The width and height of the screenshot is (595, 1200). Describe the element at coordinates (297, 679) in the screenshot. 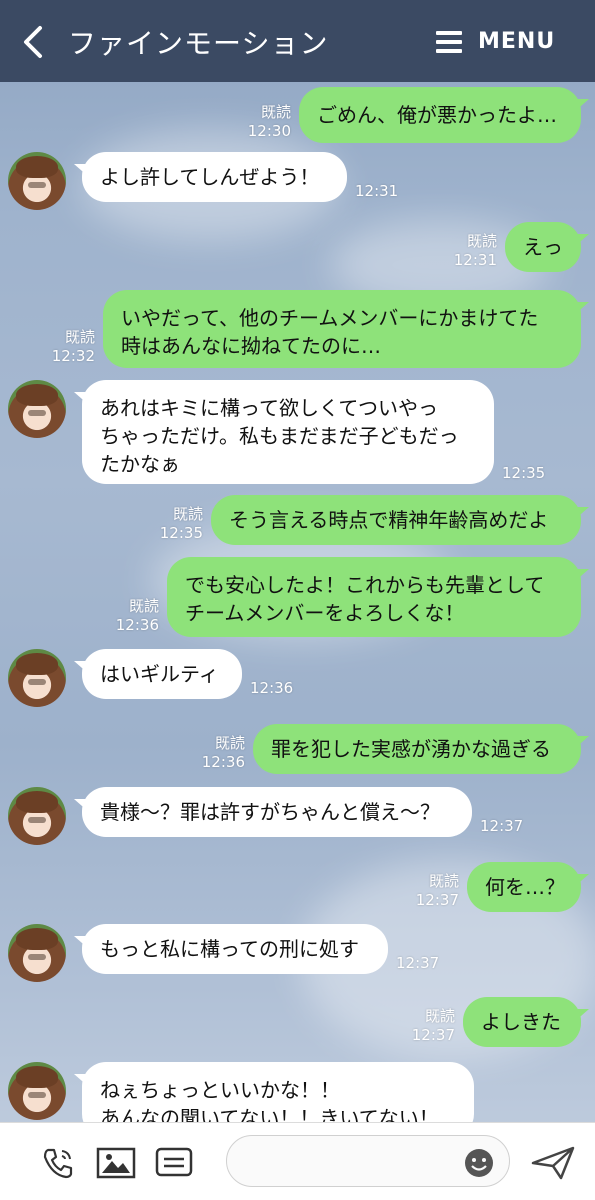

I see `incoming-message: 12:36 はいギルティ` at that location.